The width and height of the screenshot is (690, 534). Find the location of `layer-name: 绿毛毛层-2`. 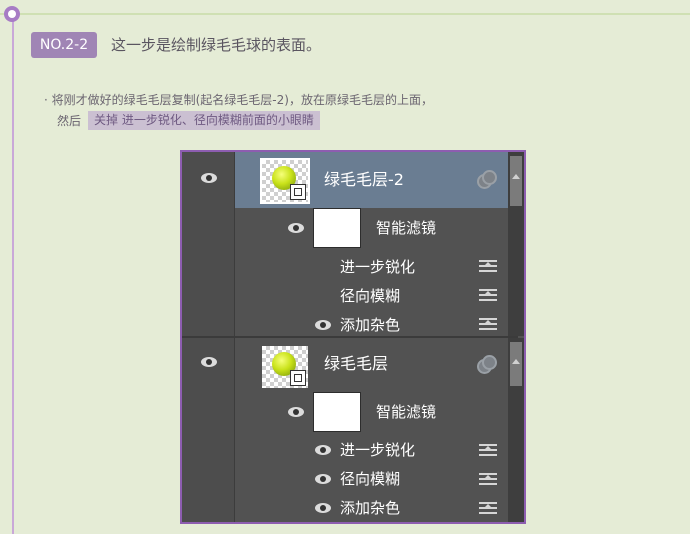

layer-name: 绿毛毛层-2 is located at coordinates (364, 179).